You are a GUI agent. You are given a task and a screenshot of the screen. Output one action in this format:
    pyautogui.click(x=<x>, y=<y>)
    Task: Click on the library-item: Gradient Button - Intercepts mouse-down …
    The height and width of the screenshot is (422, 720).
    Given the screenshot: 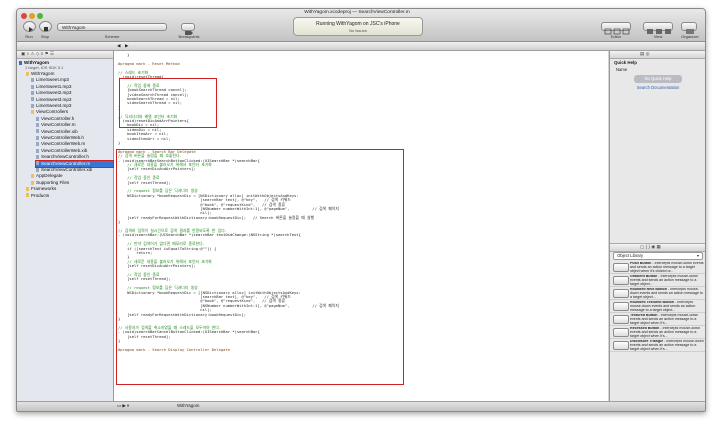 What is the action you would take?
    pyautogui.click(x=657, y=280)
    